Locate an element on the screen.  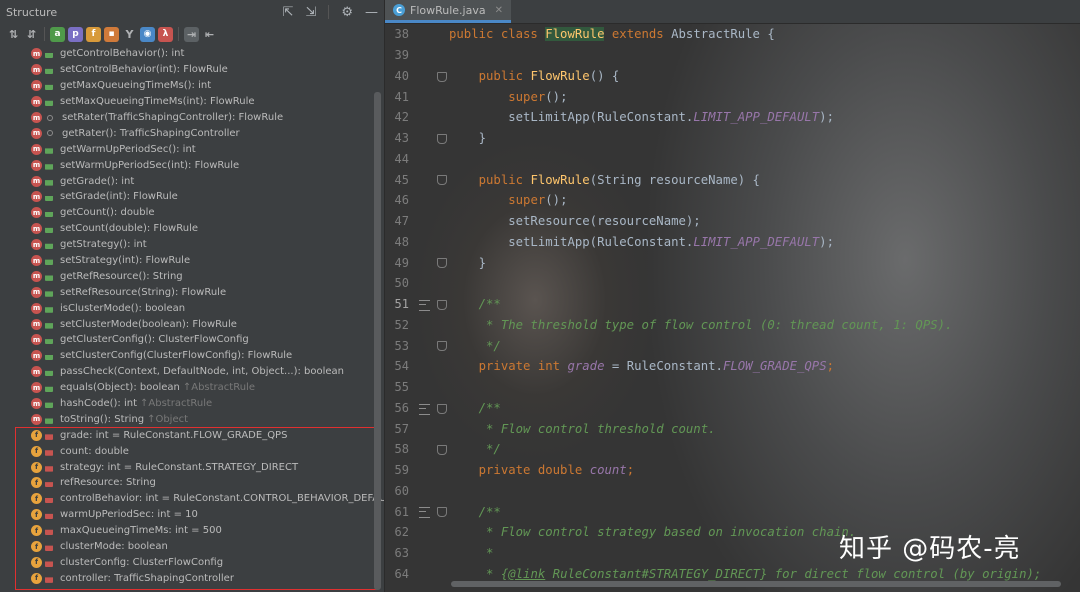
tree-item-method: m isClusterMode(): boolean is located at coordinates (186, 308).